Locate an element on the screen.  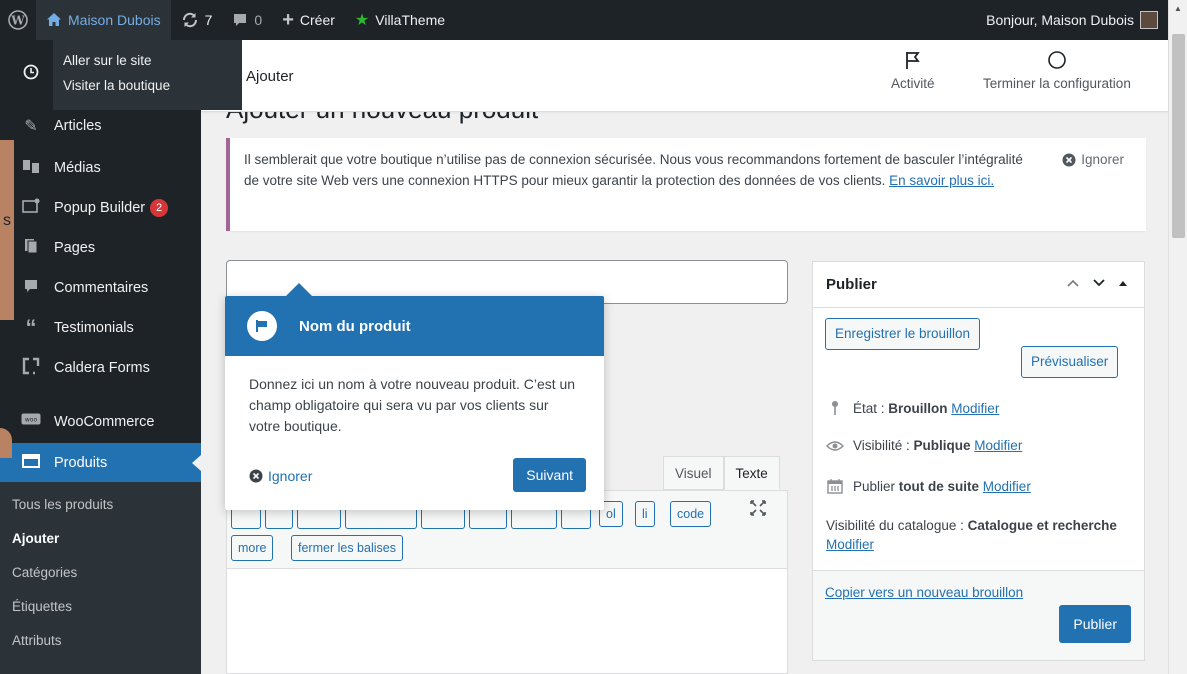
edit-catalog-link: Modifier is located at coordinates (850, 544).